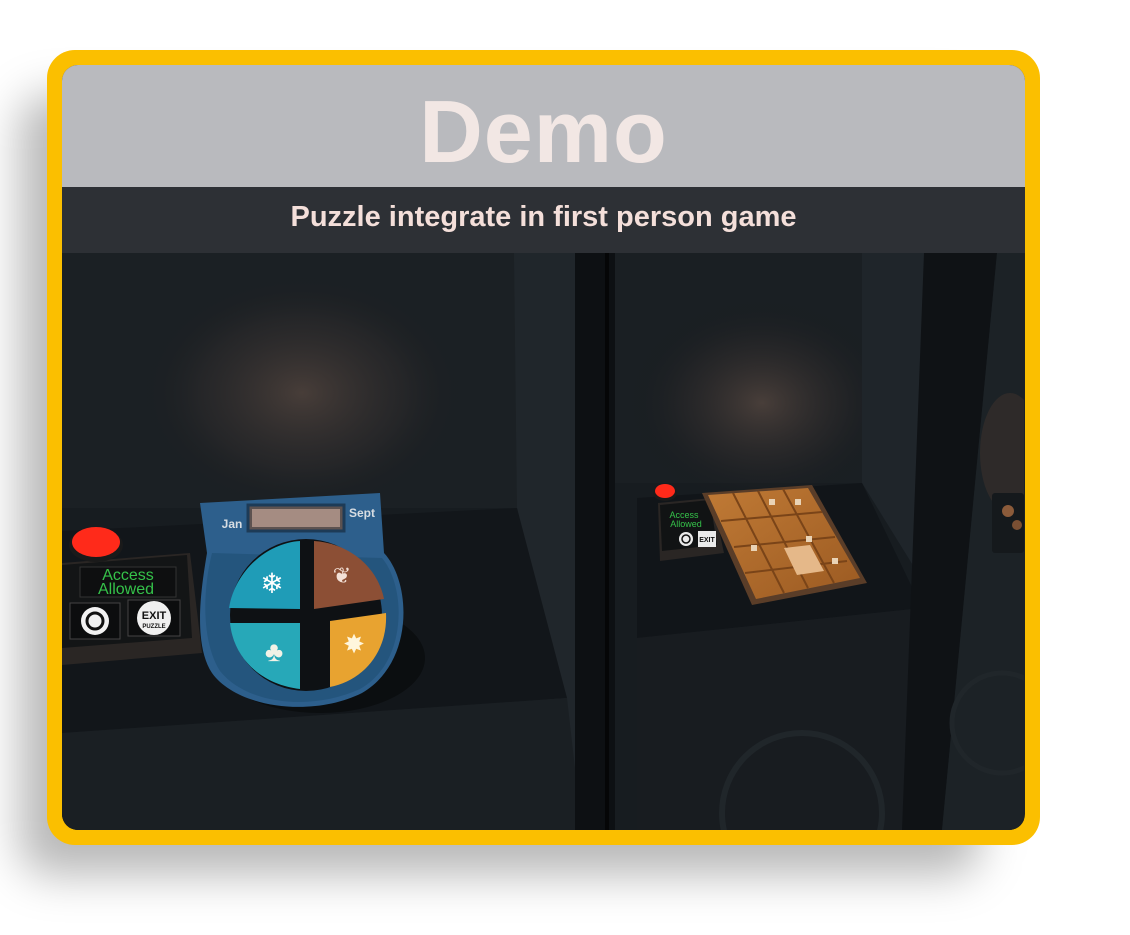 The image size is (1130, 935). I want to click on calendar-sept-label: Sept, so click(362, 513).